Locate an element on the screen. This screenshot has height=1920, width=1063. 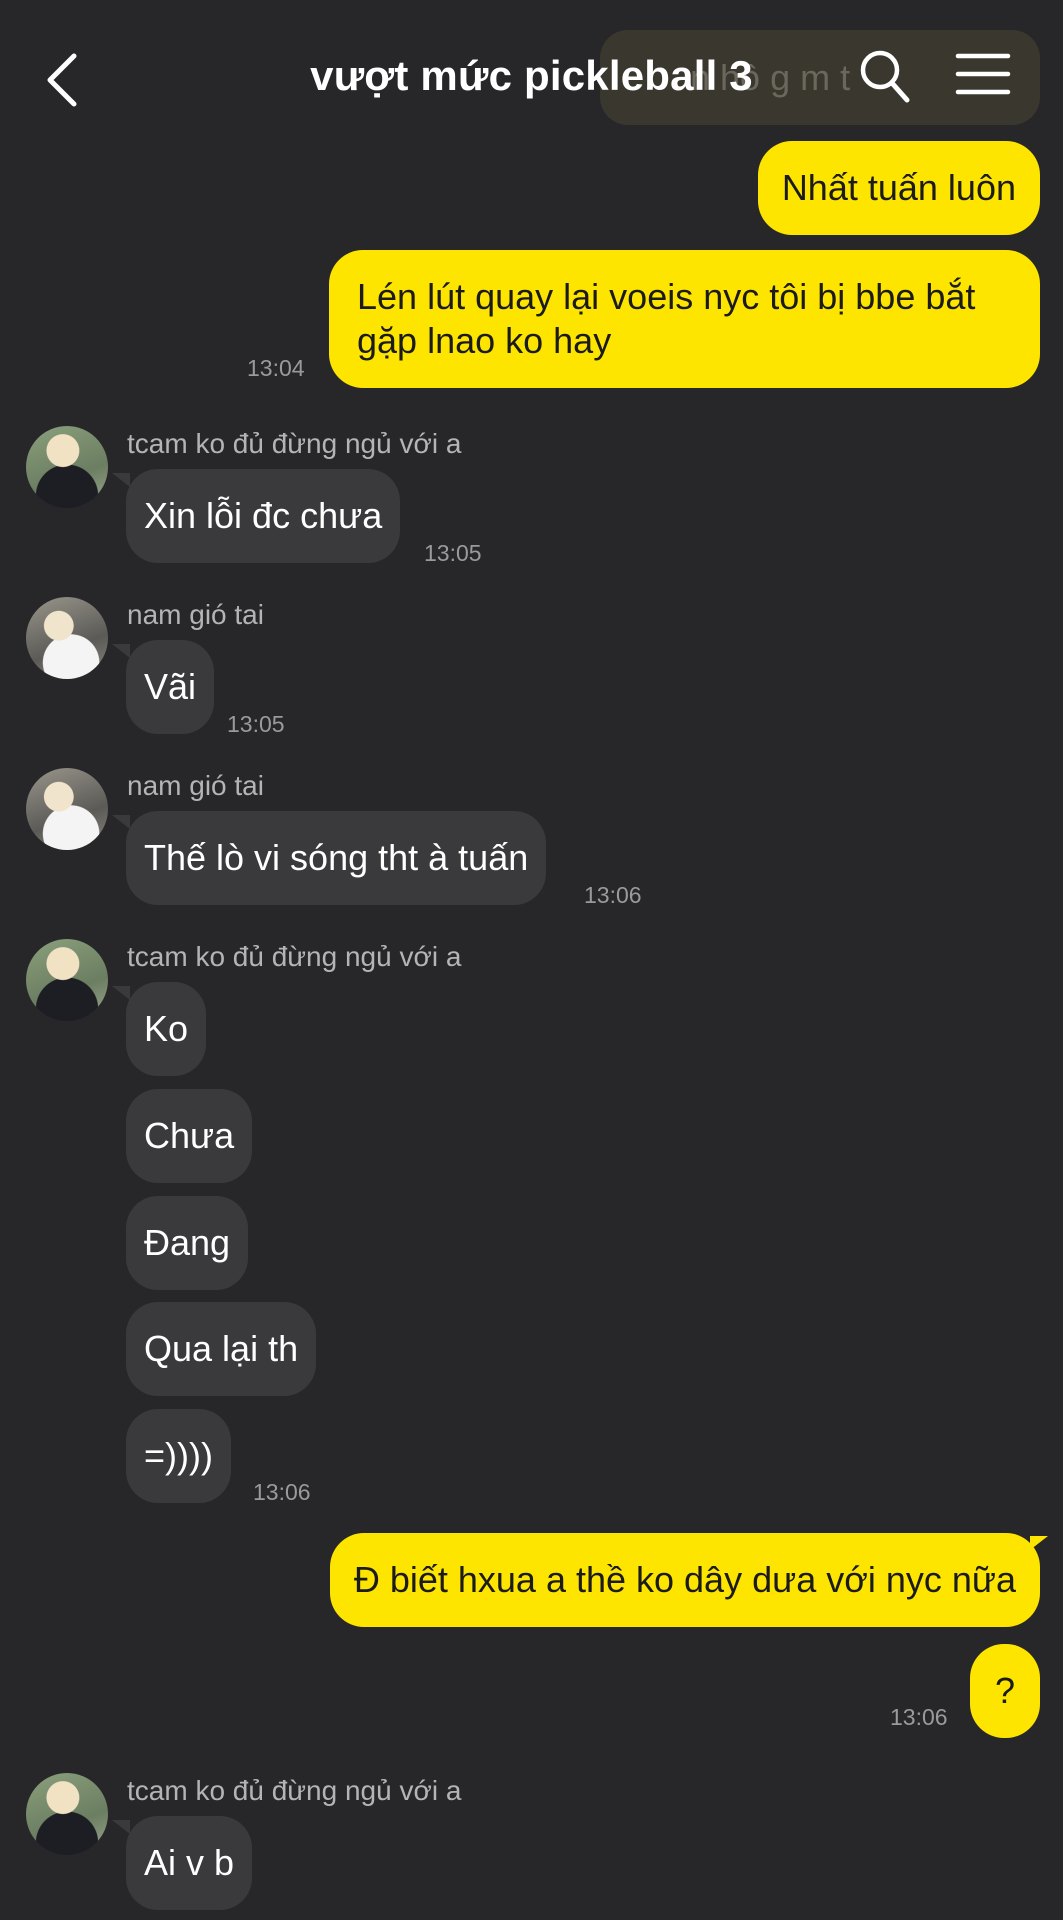
their-message-bubble: Thế lò vi sóng tht à tuấn is located at coordinates (336, 858).